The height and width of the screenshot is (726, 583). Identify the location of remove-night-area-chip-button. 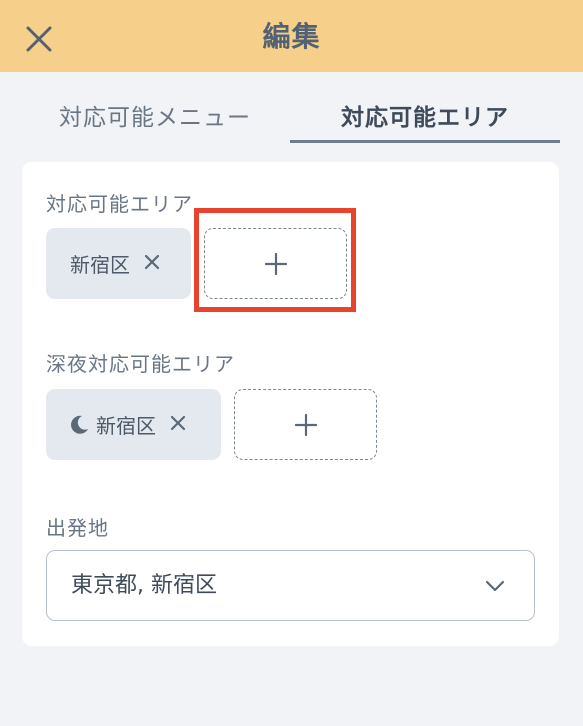
(178, 424).